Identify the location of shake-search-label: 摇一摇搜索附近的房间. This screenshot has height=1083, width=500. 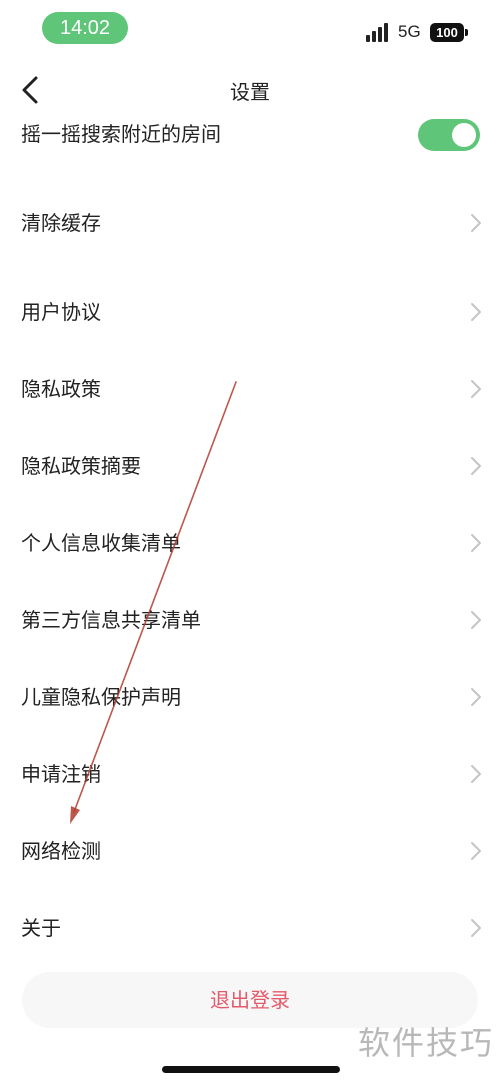
(121, 134).